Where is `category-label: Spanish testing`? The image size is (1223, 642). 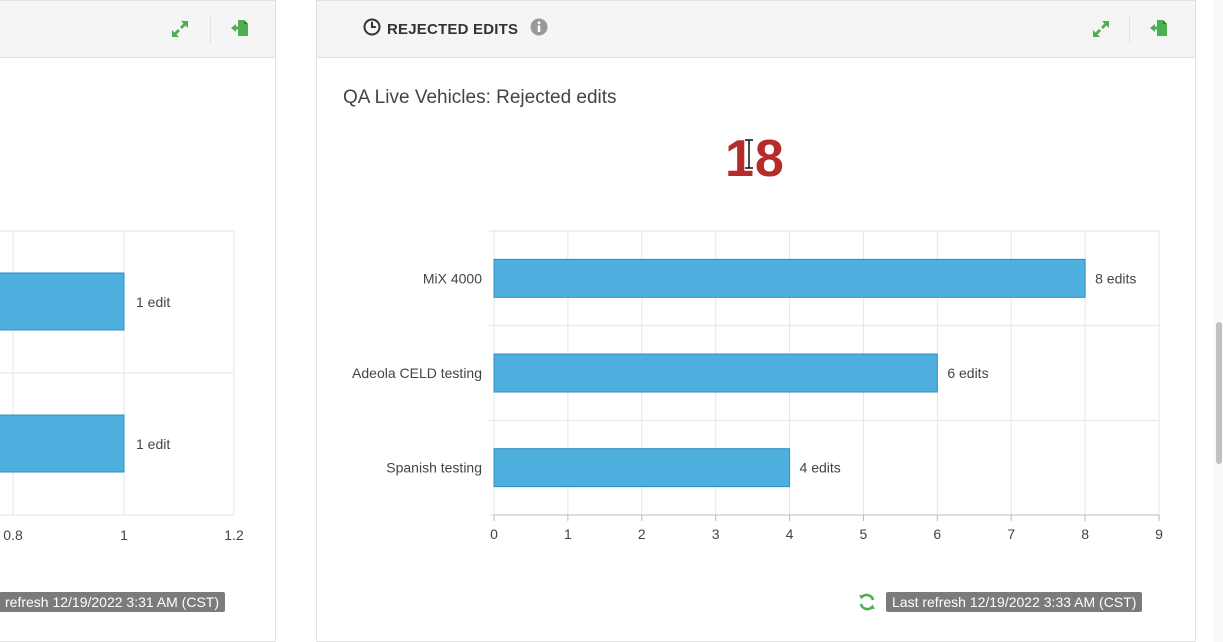
category-label: Spanish testing is located at coordinates (434, 468).